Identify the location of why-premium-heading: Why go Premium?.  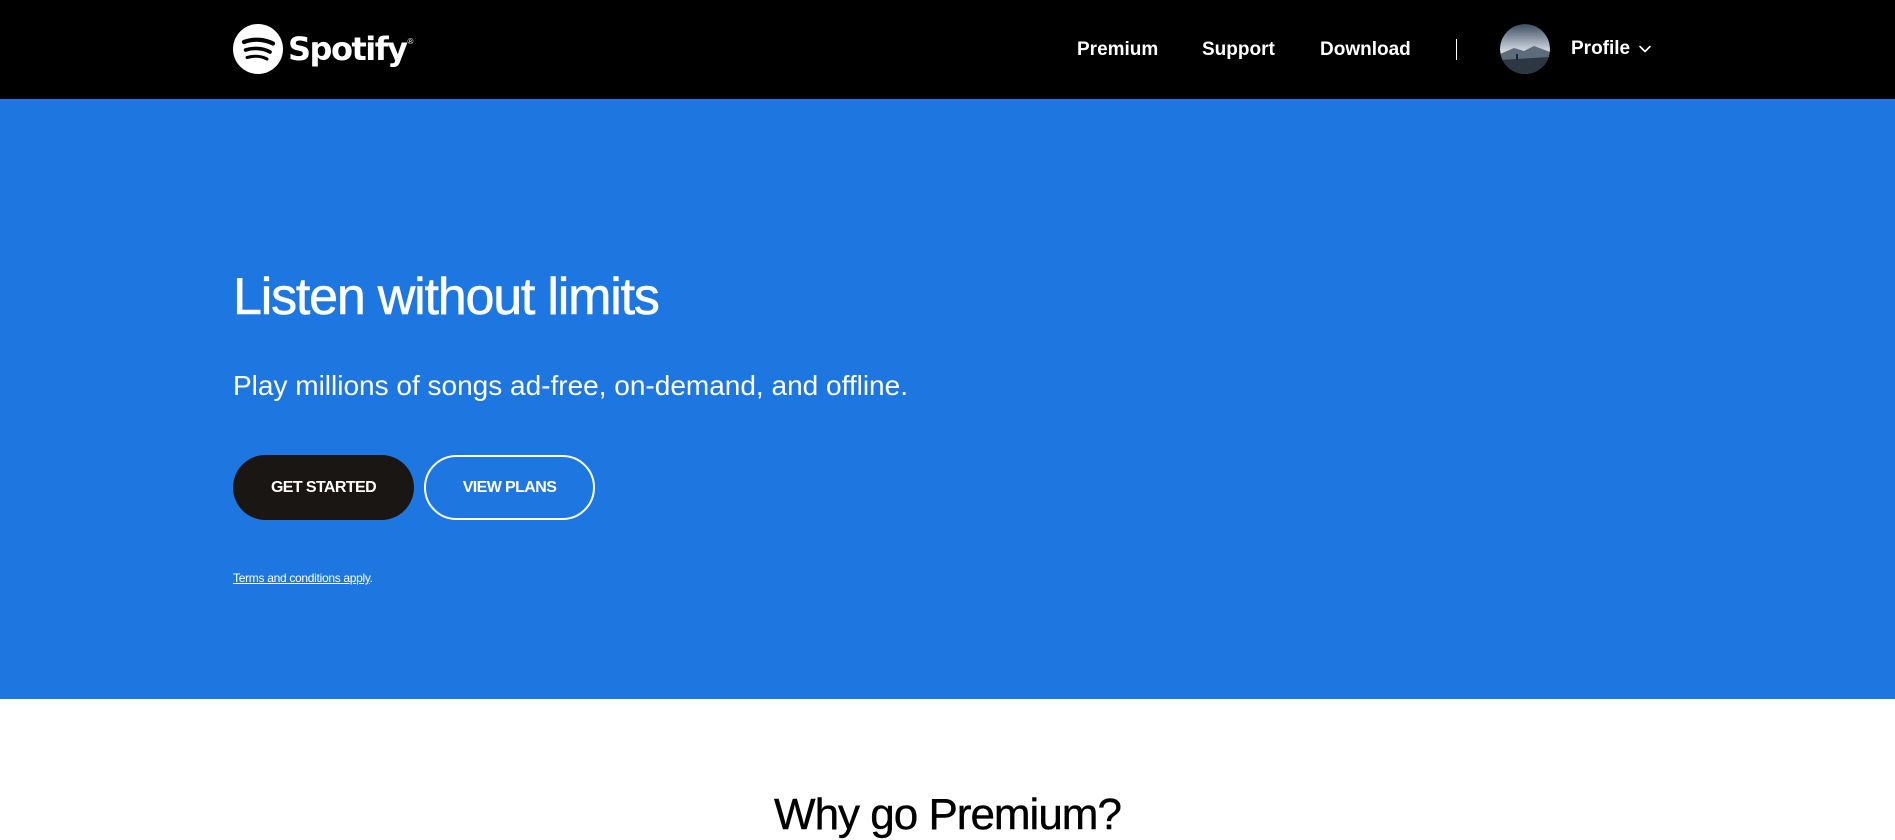
(948, 814).